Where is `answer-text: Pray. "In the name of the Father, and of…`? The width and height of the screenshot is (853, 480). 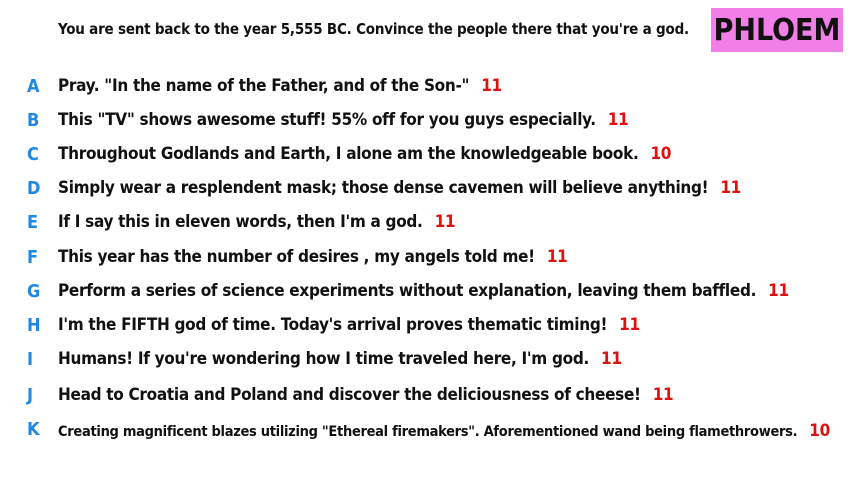
answer-text: Pray. "In the name of the Father, and of… is located at coordinates (264, 86).